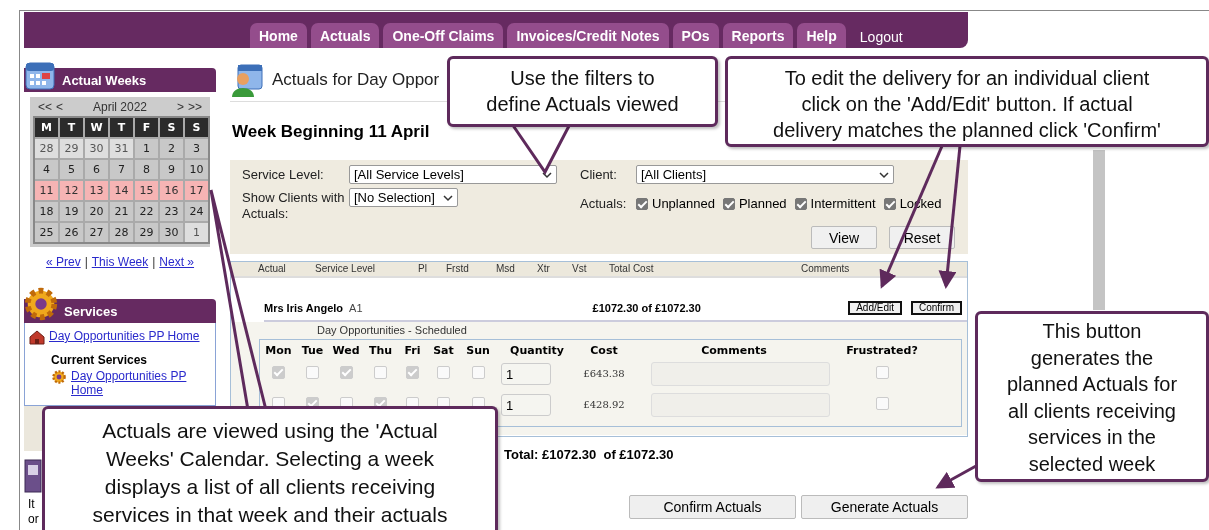  I want to click on calendar-day: 17, so click(196, 190).